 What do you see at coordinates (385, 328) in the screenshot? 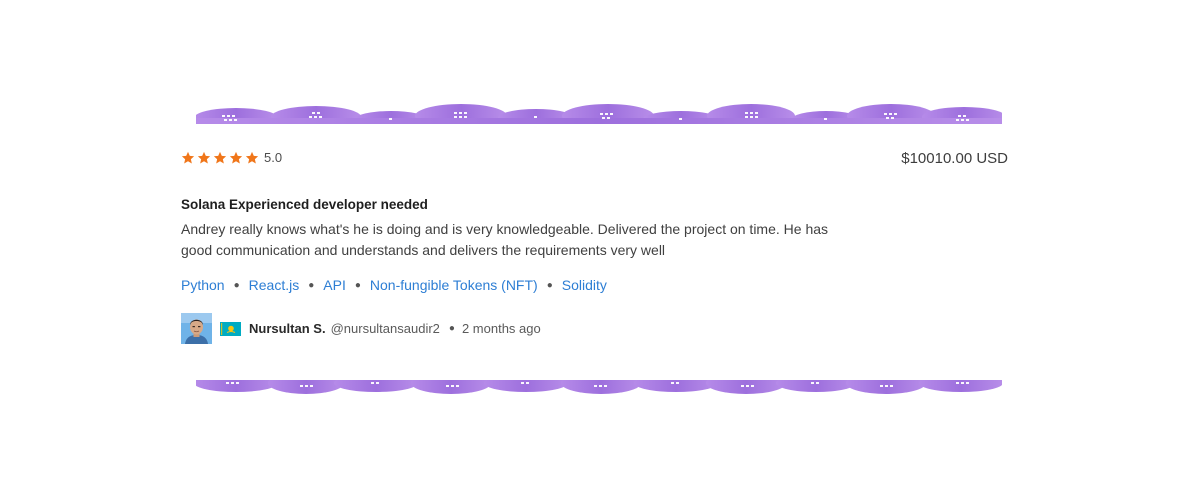
I see `author-handle: @nursultansaudir2` at bounding box center [385, 328].